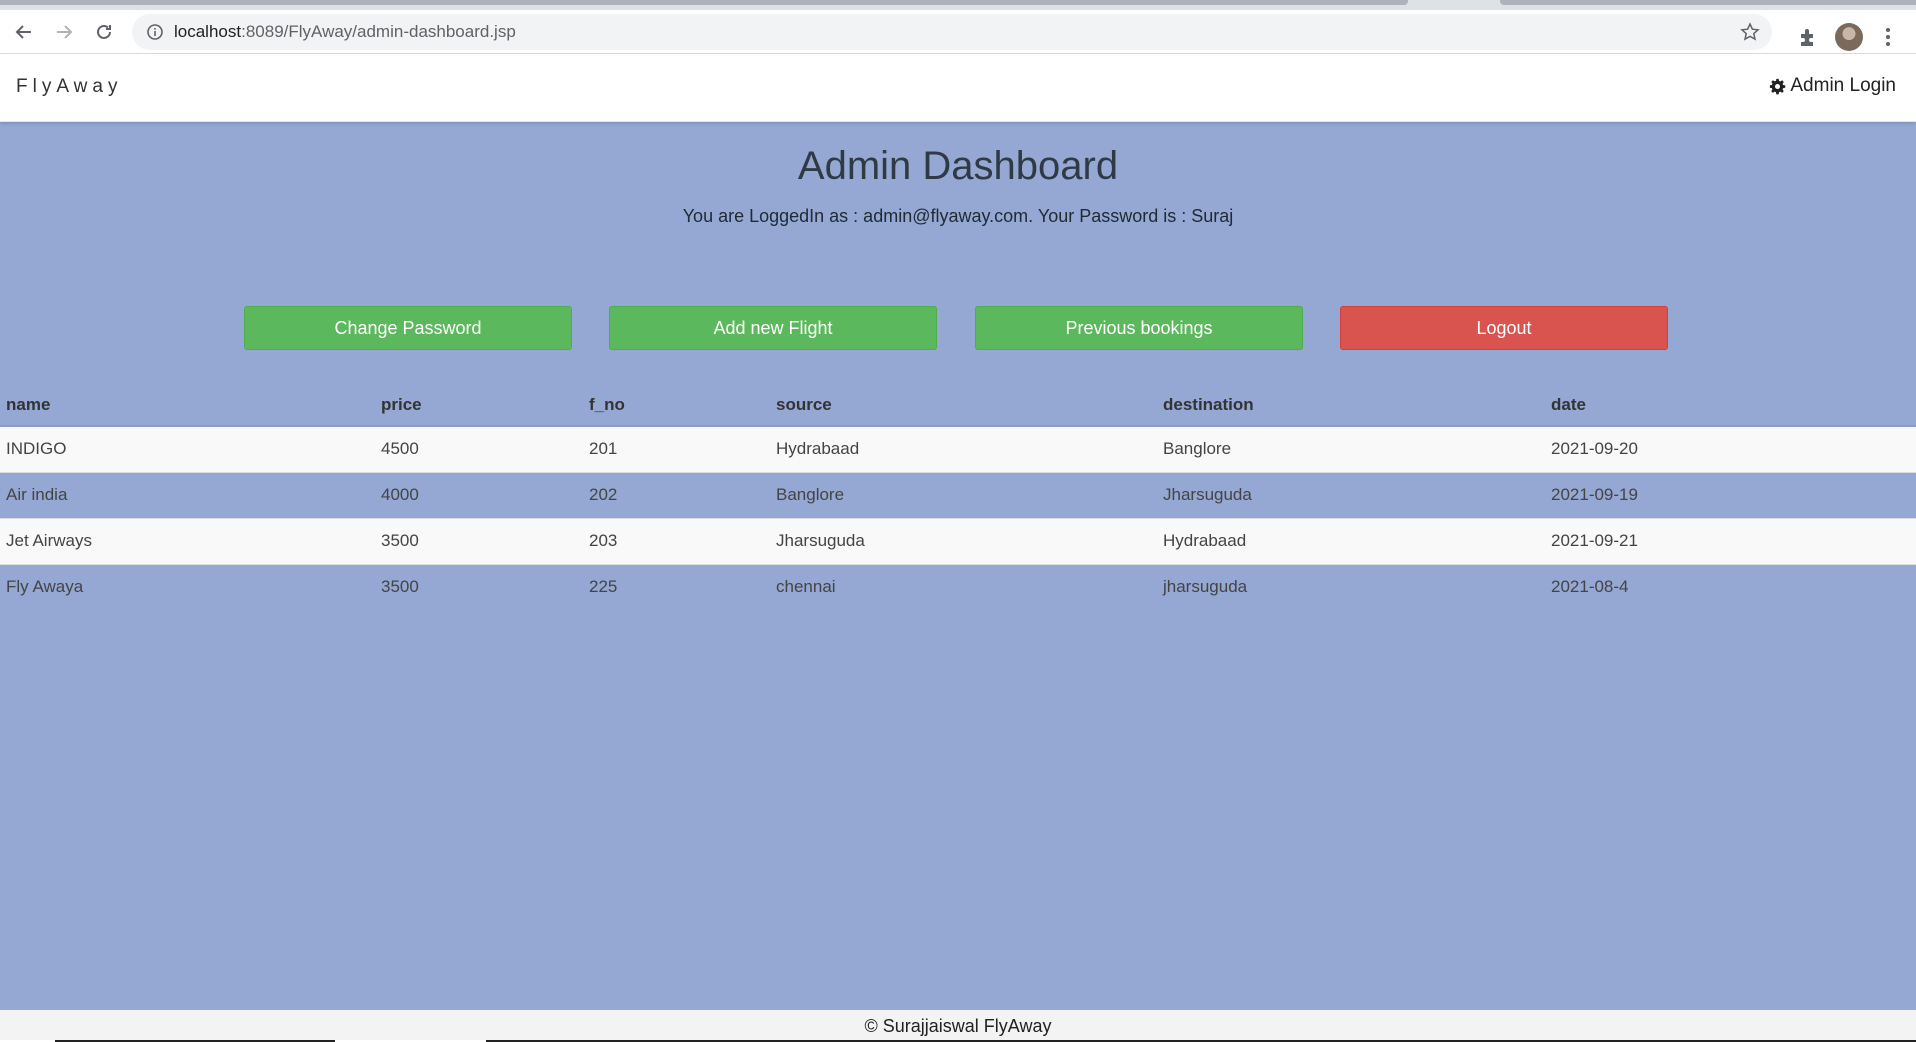 The width and height of the screenshot is (1916, 1042). What do you see at coordinates (1351, 398) in the screenshot?
I see `column-header-destination: destination` at bounding box center [1351, 398].